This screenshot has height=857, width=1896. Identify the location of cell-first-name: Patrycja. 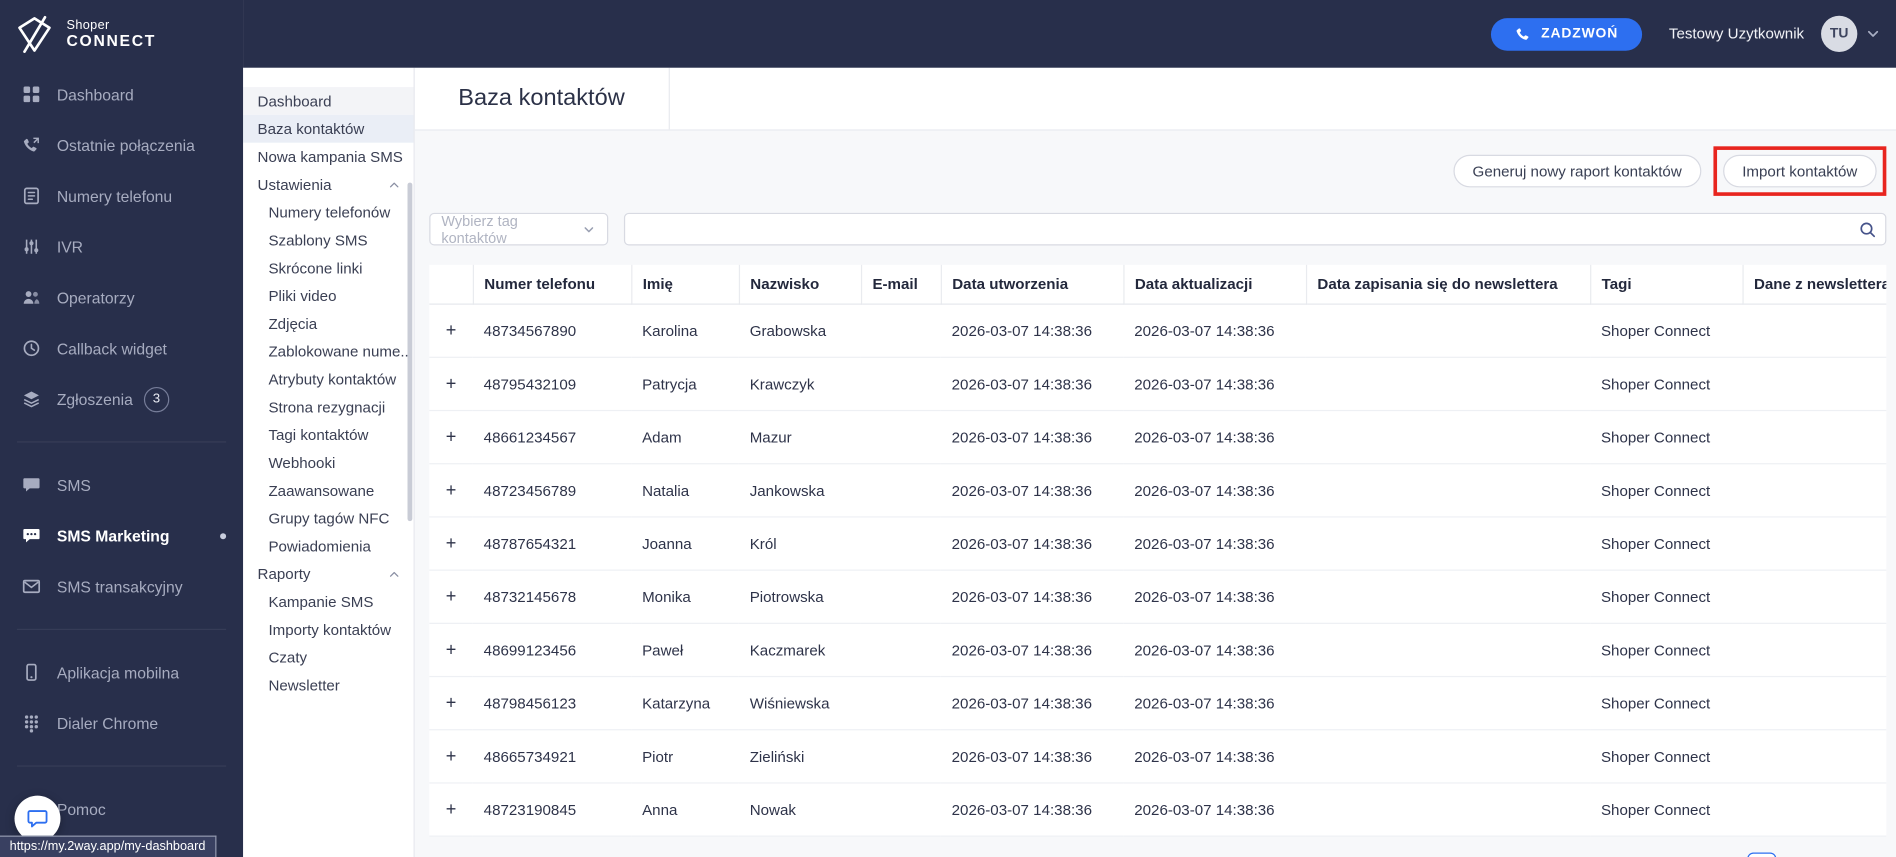
(685, 384).